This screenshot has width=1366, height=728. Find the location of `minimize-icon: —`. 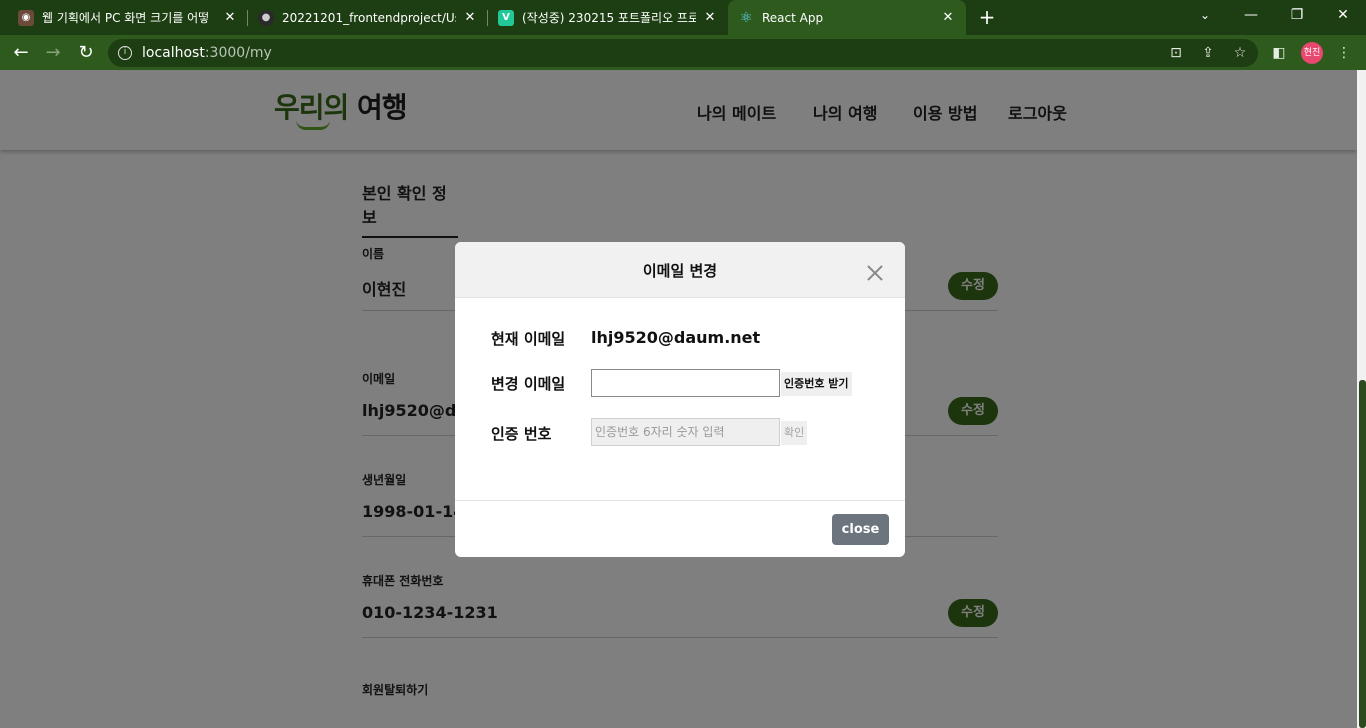

minimize-icon: — is located at coordinates (1251, 17).